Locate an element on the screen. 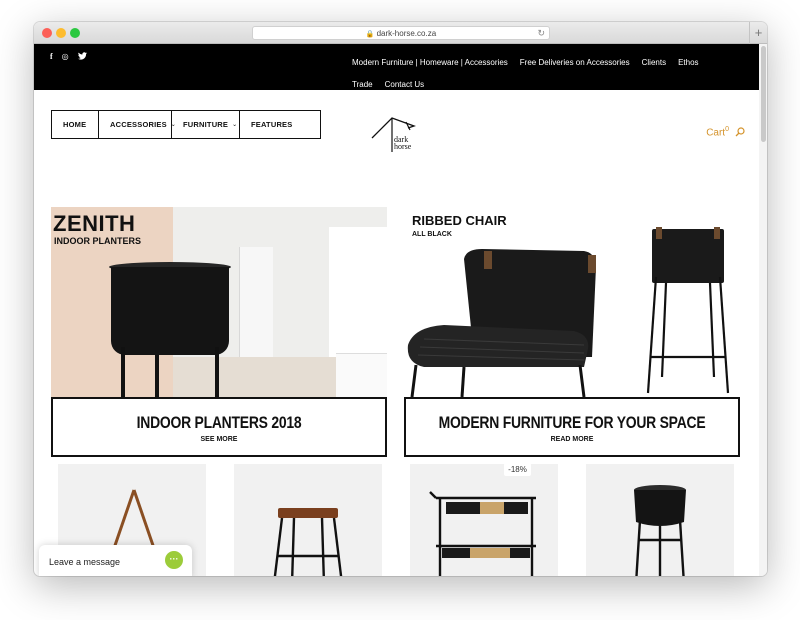 The image size is (800, 620). ribbed-chair-photo: RIBBED CHAIR ALL BLACK is located at coordinates (572, 302).